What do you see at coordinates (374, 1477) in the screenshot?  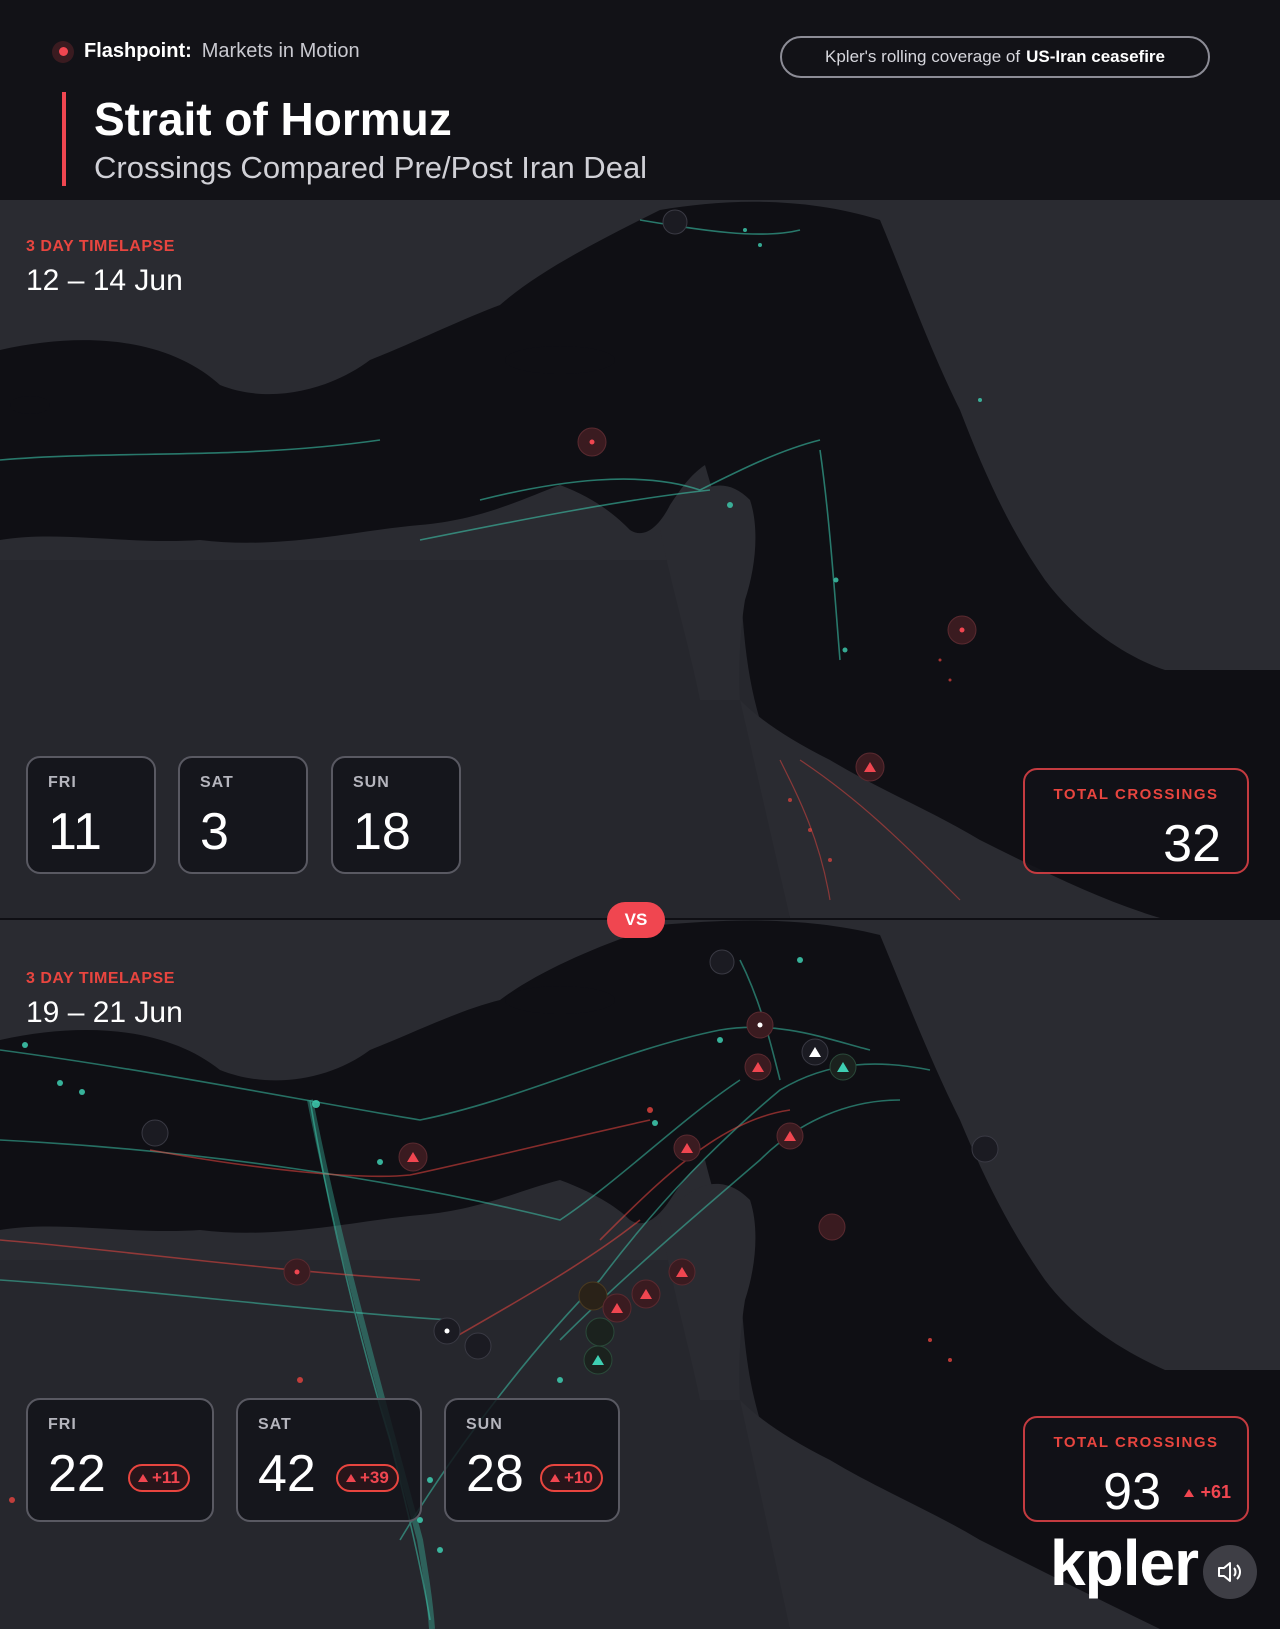 I see `day-delta: +39` at bounding box center [374, 1477].